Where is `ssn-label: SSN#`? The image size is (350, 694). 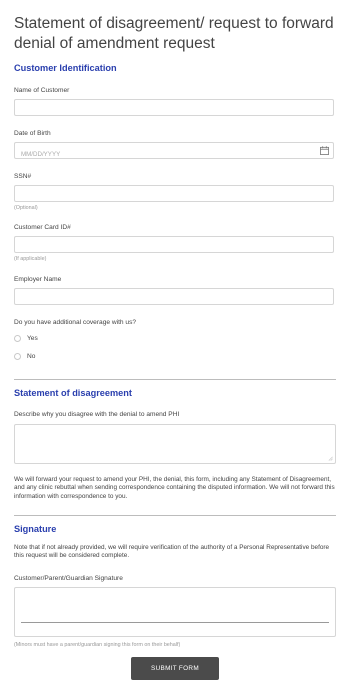
ssn-label: SSN# is located at coordinates (23, 176).